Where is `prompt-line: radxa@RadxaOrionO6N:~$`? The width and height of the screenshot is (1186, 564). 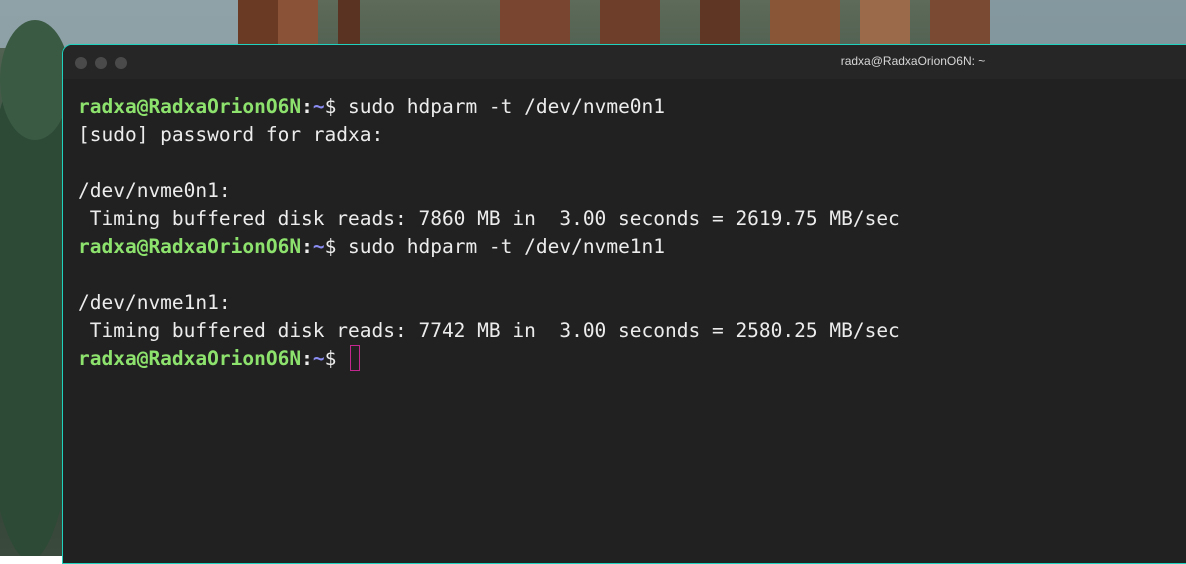
prompt-line: radxa@RadxaOrionO6N:~$ is located at coordinates (632, 359).